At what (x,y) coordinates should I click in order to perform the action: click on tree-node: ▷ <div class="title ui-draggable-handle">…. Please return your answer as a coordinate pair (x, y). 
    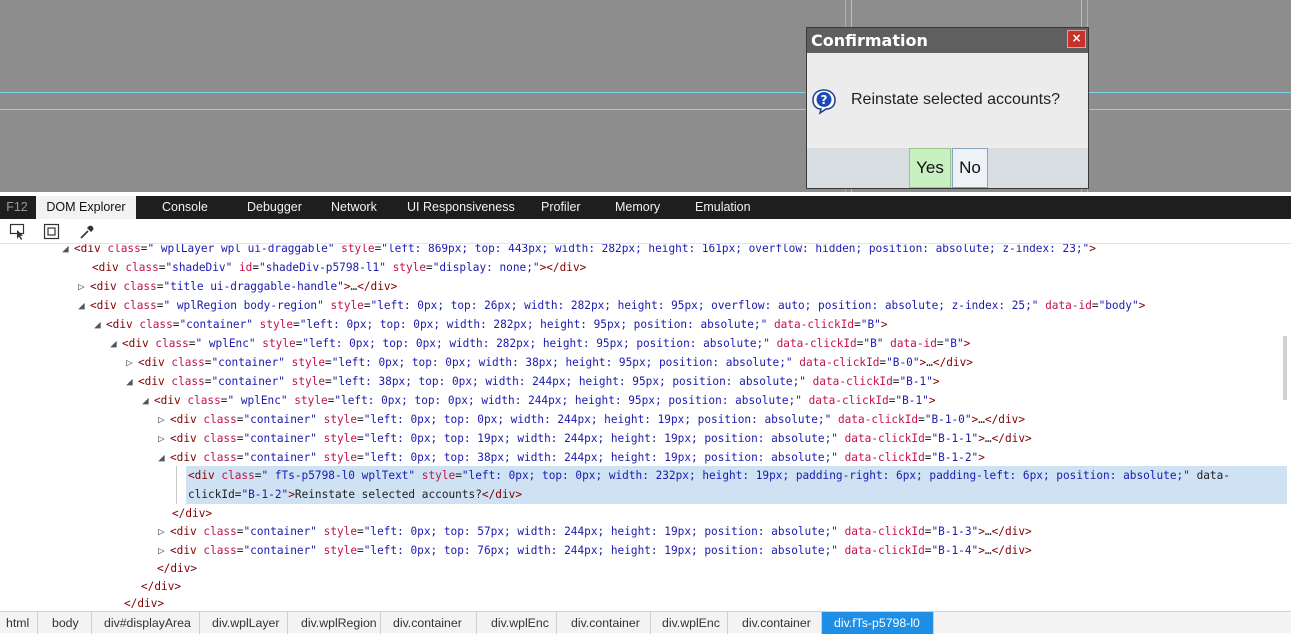
    Looking at the image, I should click on (645, 286).